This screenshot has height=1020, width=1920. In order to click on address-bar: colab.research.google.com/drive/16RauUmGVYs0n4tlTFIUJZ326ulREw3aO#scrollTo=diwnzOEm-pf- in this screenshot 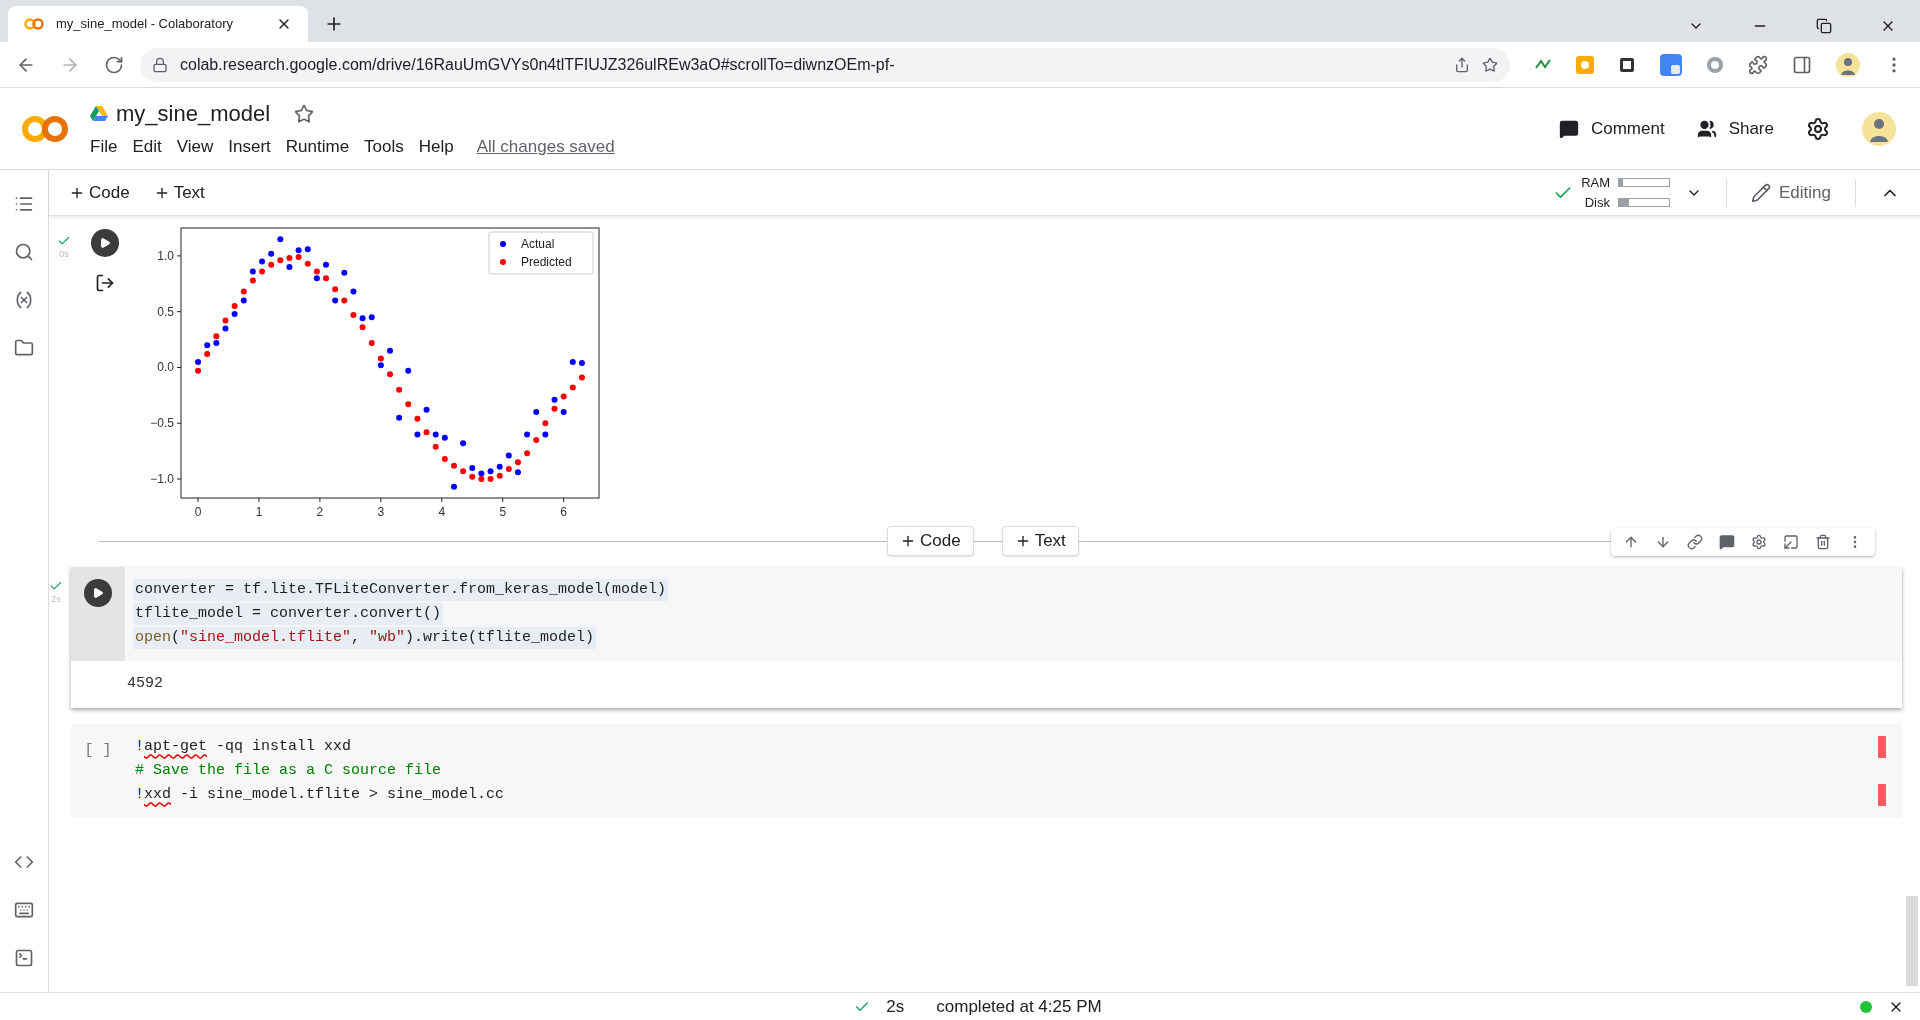, I will do `click(825, 64)`.